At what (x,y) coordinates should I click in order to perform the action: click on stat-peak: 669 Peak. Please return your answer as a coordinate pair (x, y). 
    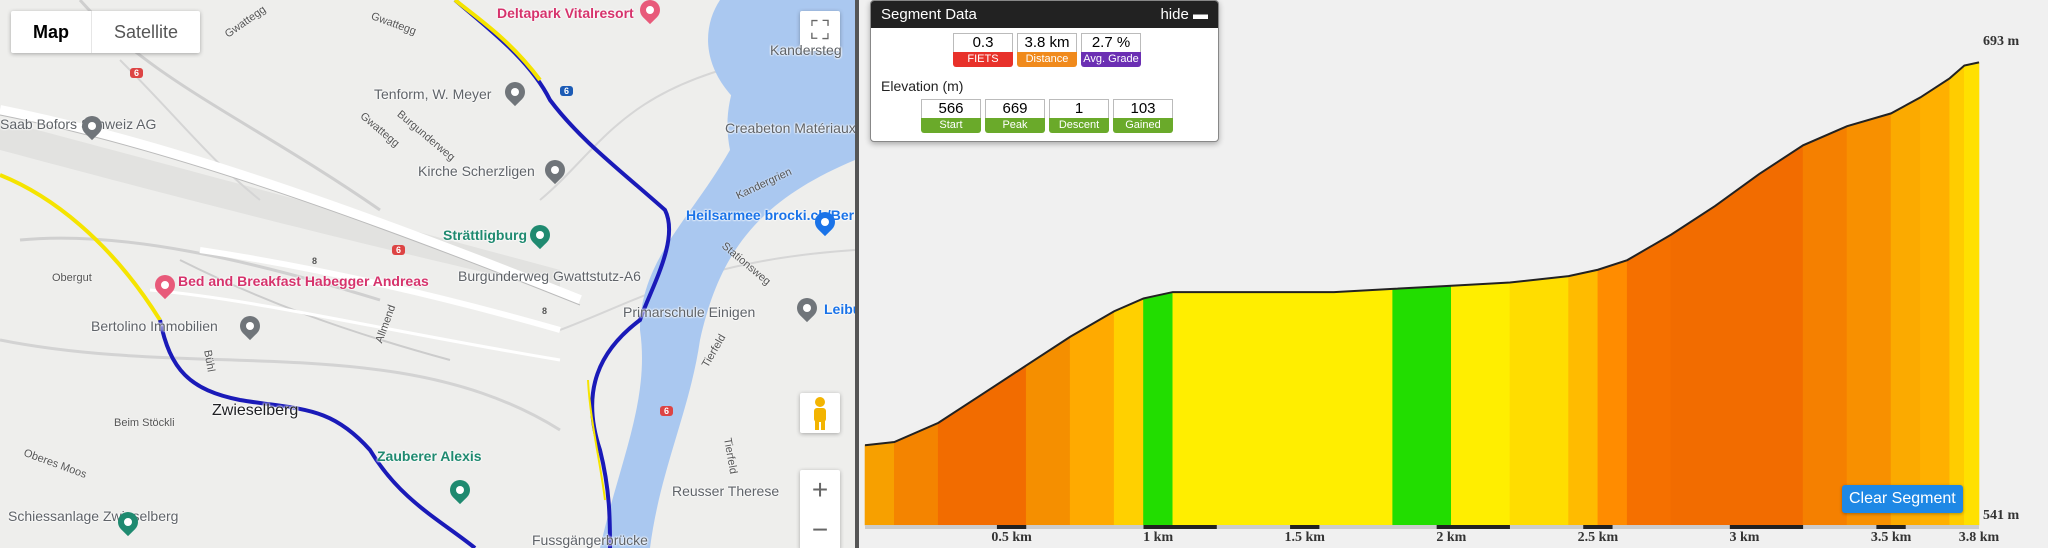
    Looking at the image, I should click on (1015, 116).